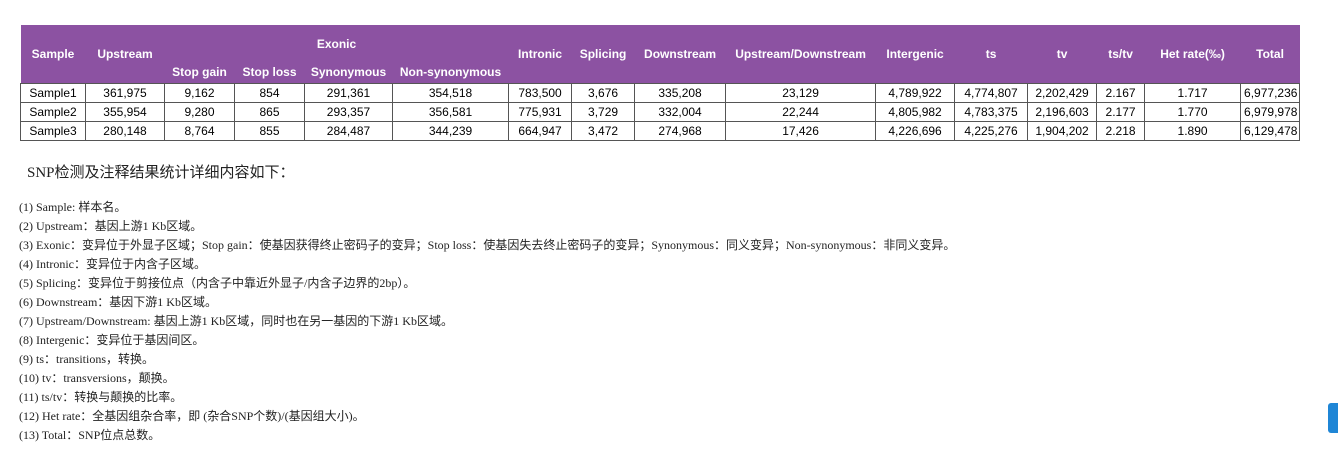 The width and height of the screenshot is (1338, 452). What do you see at coordinates (1270, 93) in the screenshot?
I see `table-cell: 6,977,236` at bounding box center [1270, 93].